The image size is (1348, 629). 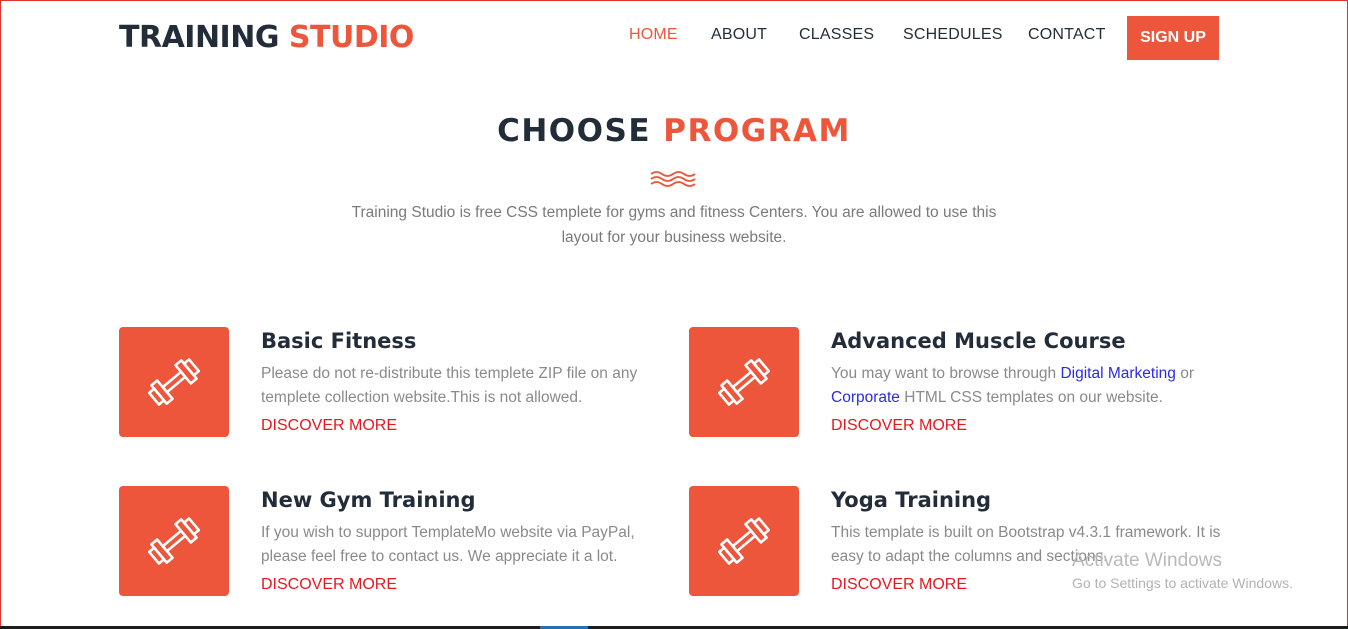 I want to click on section-title-program: PROGRAM, so click(x=757, y=131).